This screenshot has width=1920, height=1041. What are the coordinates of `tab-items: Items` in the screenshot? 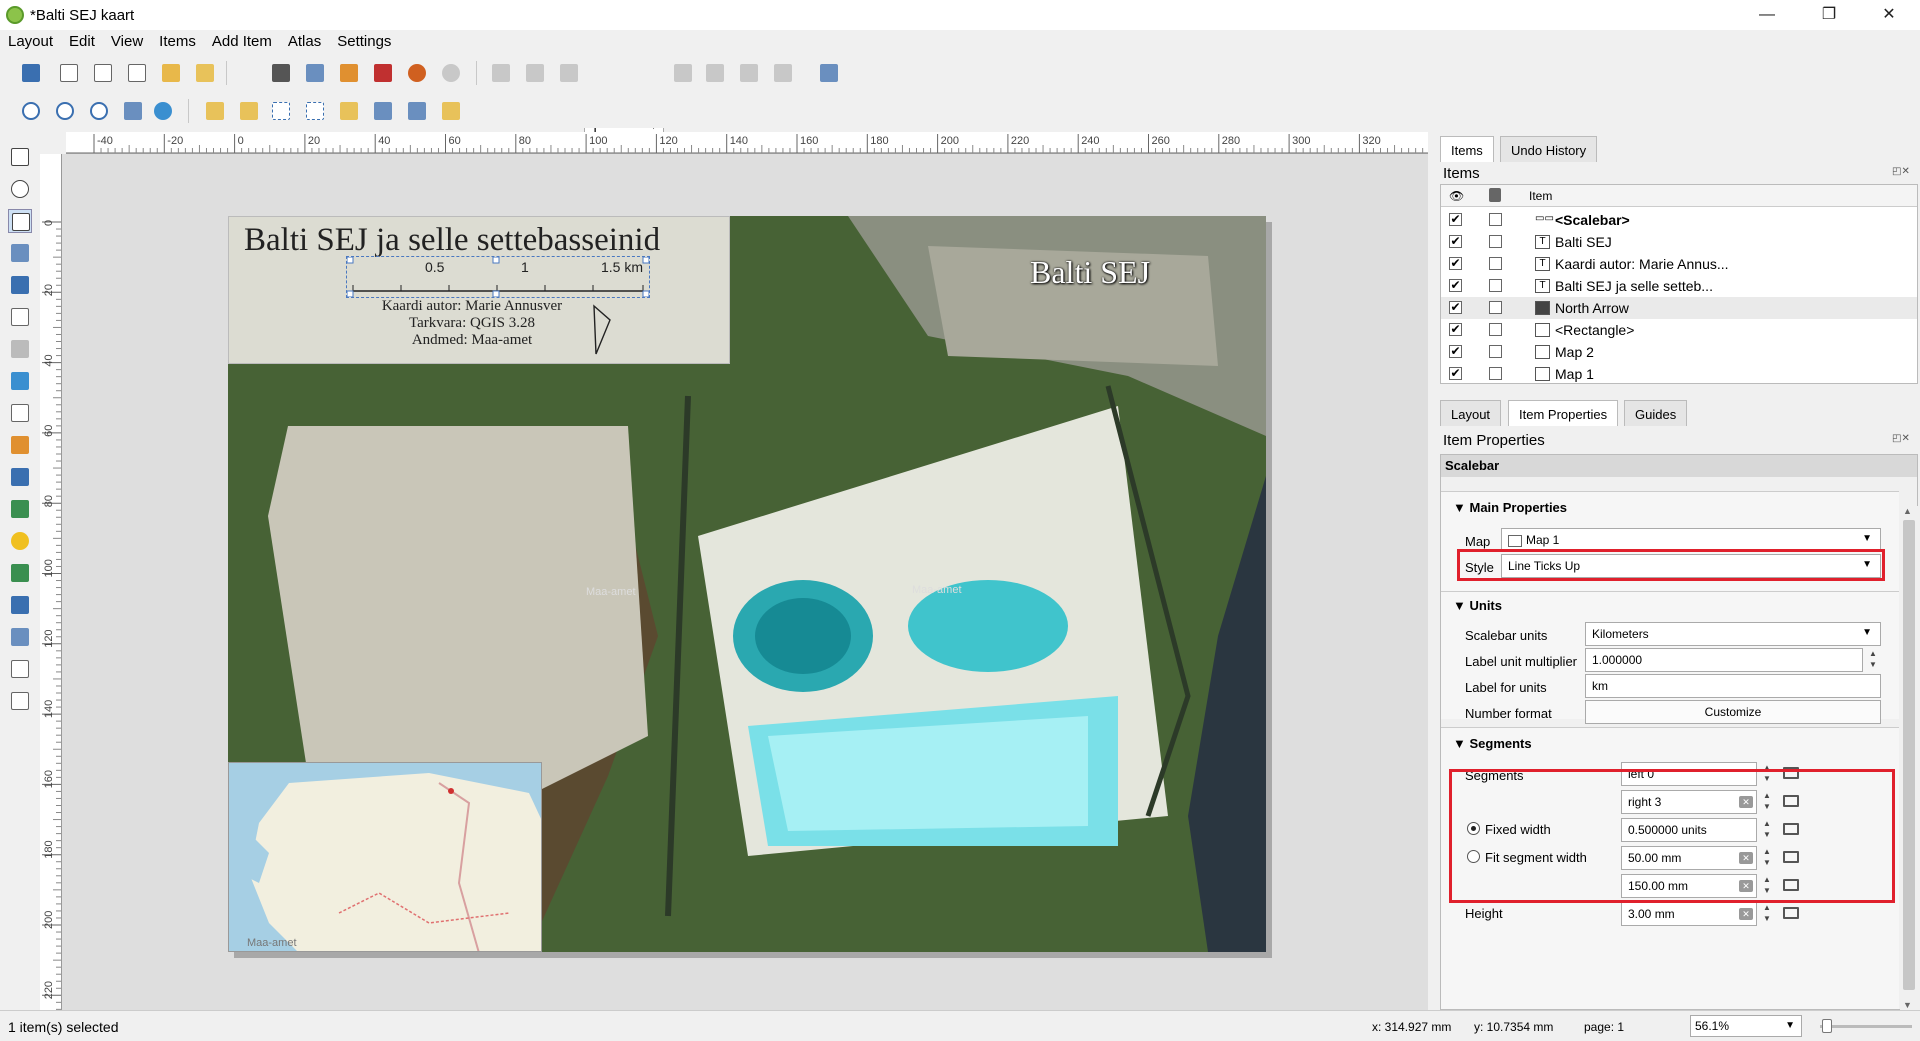 It's located at (1467, 149).